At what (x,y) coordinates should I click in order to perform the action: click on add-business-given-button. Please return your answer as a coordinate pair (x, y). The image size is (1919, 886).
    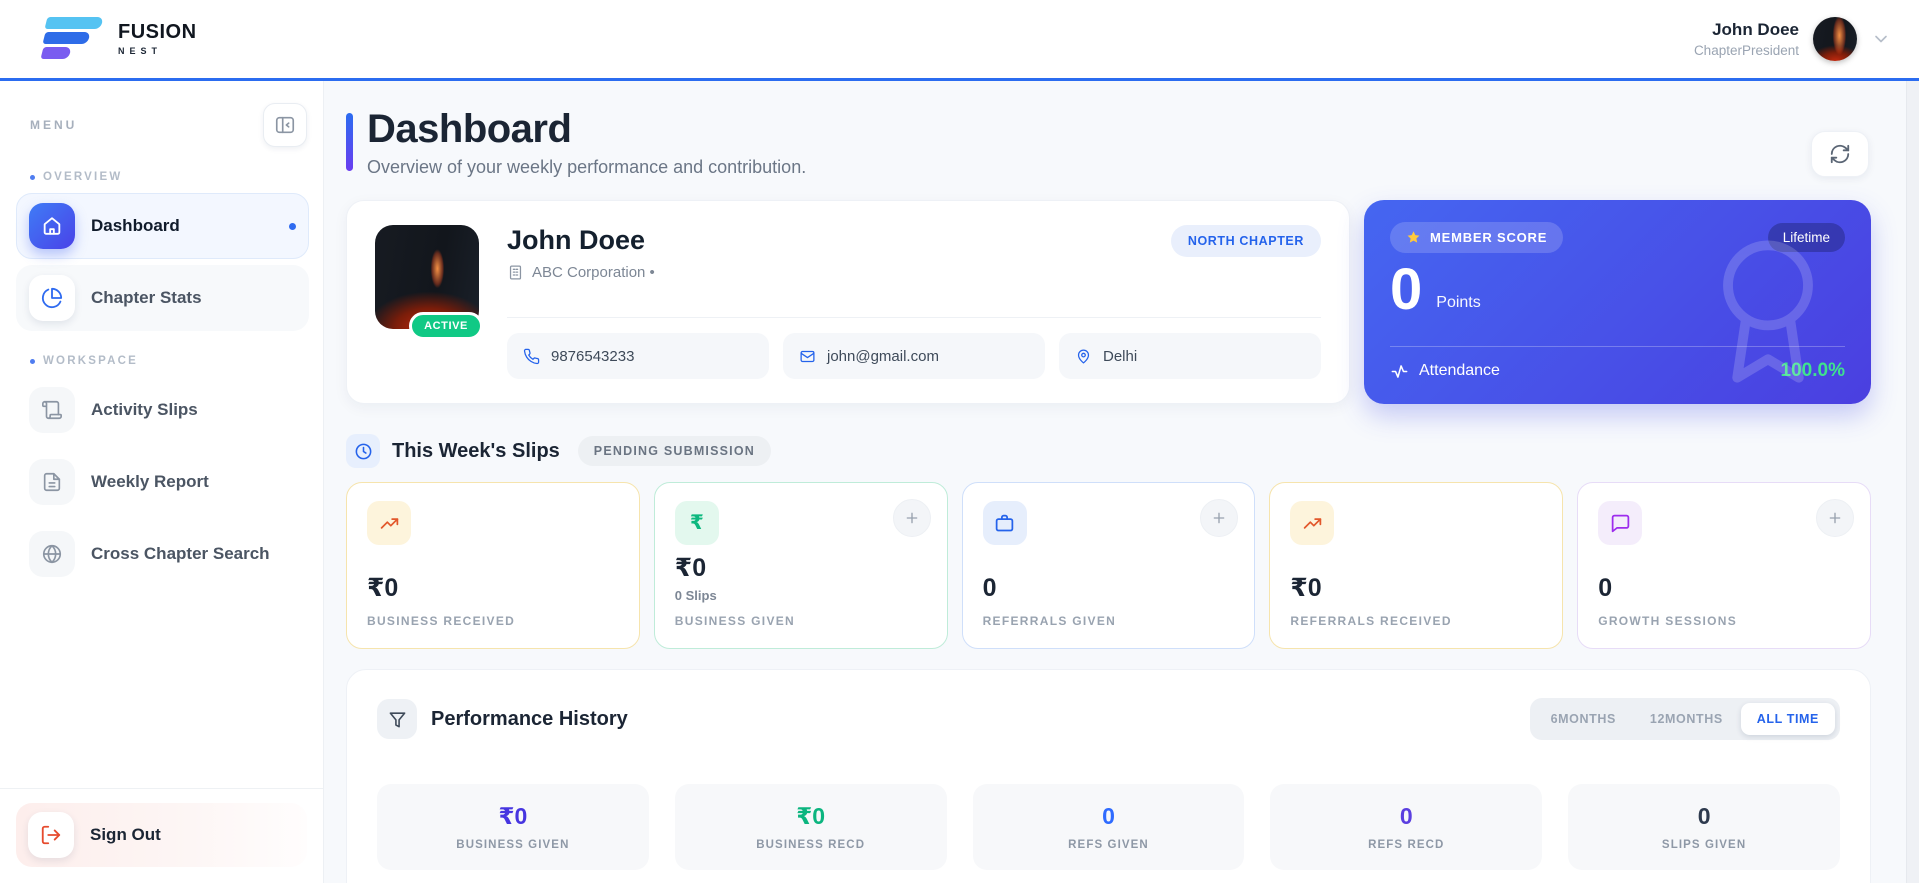
    Looking at the image, I should click on (911, 518).